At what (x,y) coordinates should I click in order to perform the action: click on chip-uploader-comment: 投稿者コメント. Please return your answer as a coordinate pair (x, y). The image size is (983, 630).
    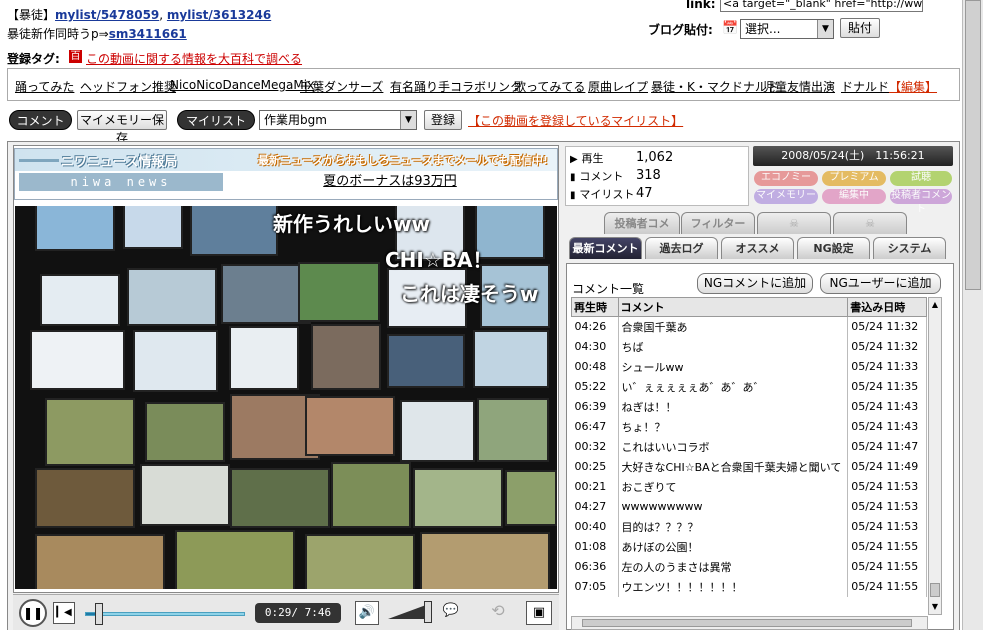
    Looking at the image, I should click on (921, 202).